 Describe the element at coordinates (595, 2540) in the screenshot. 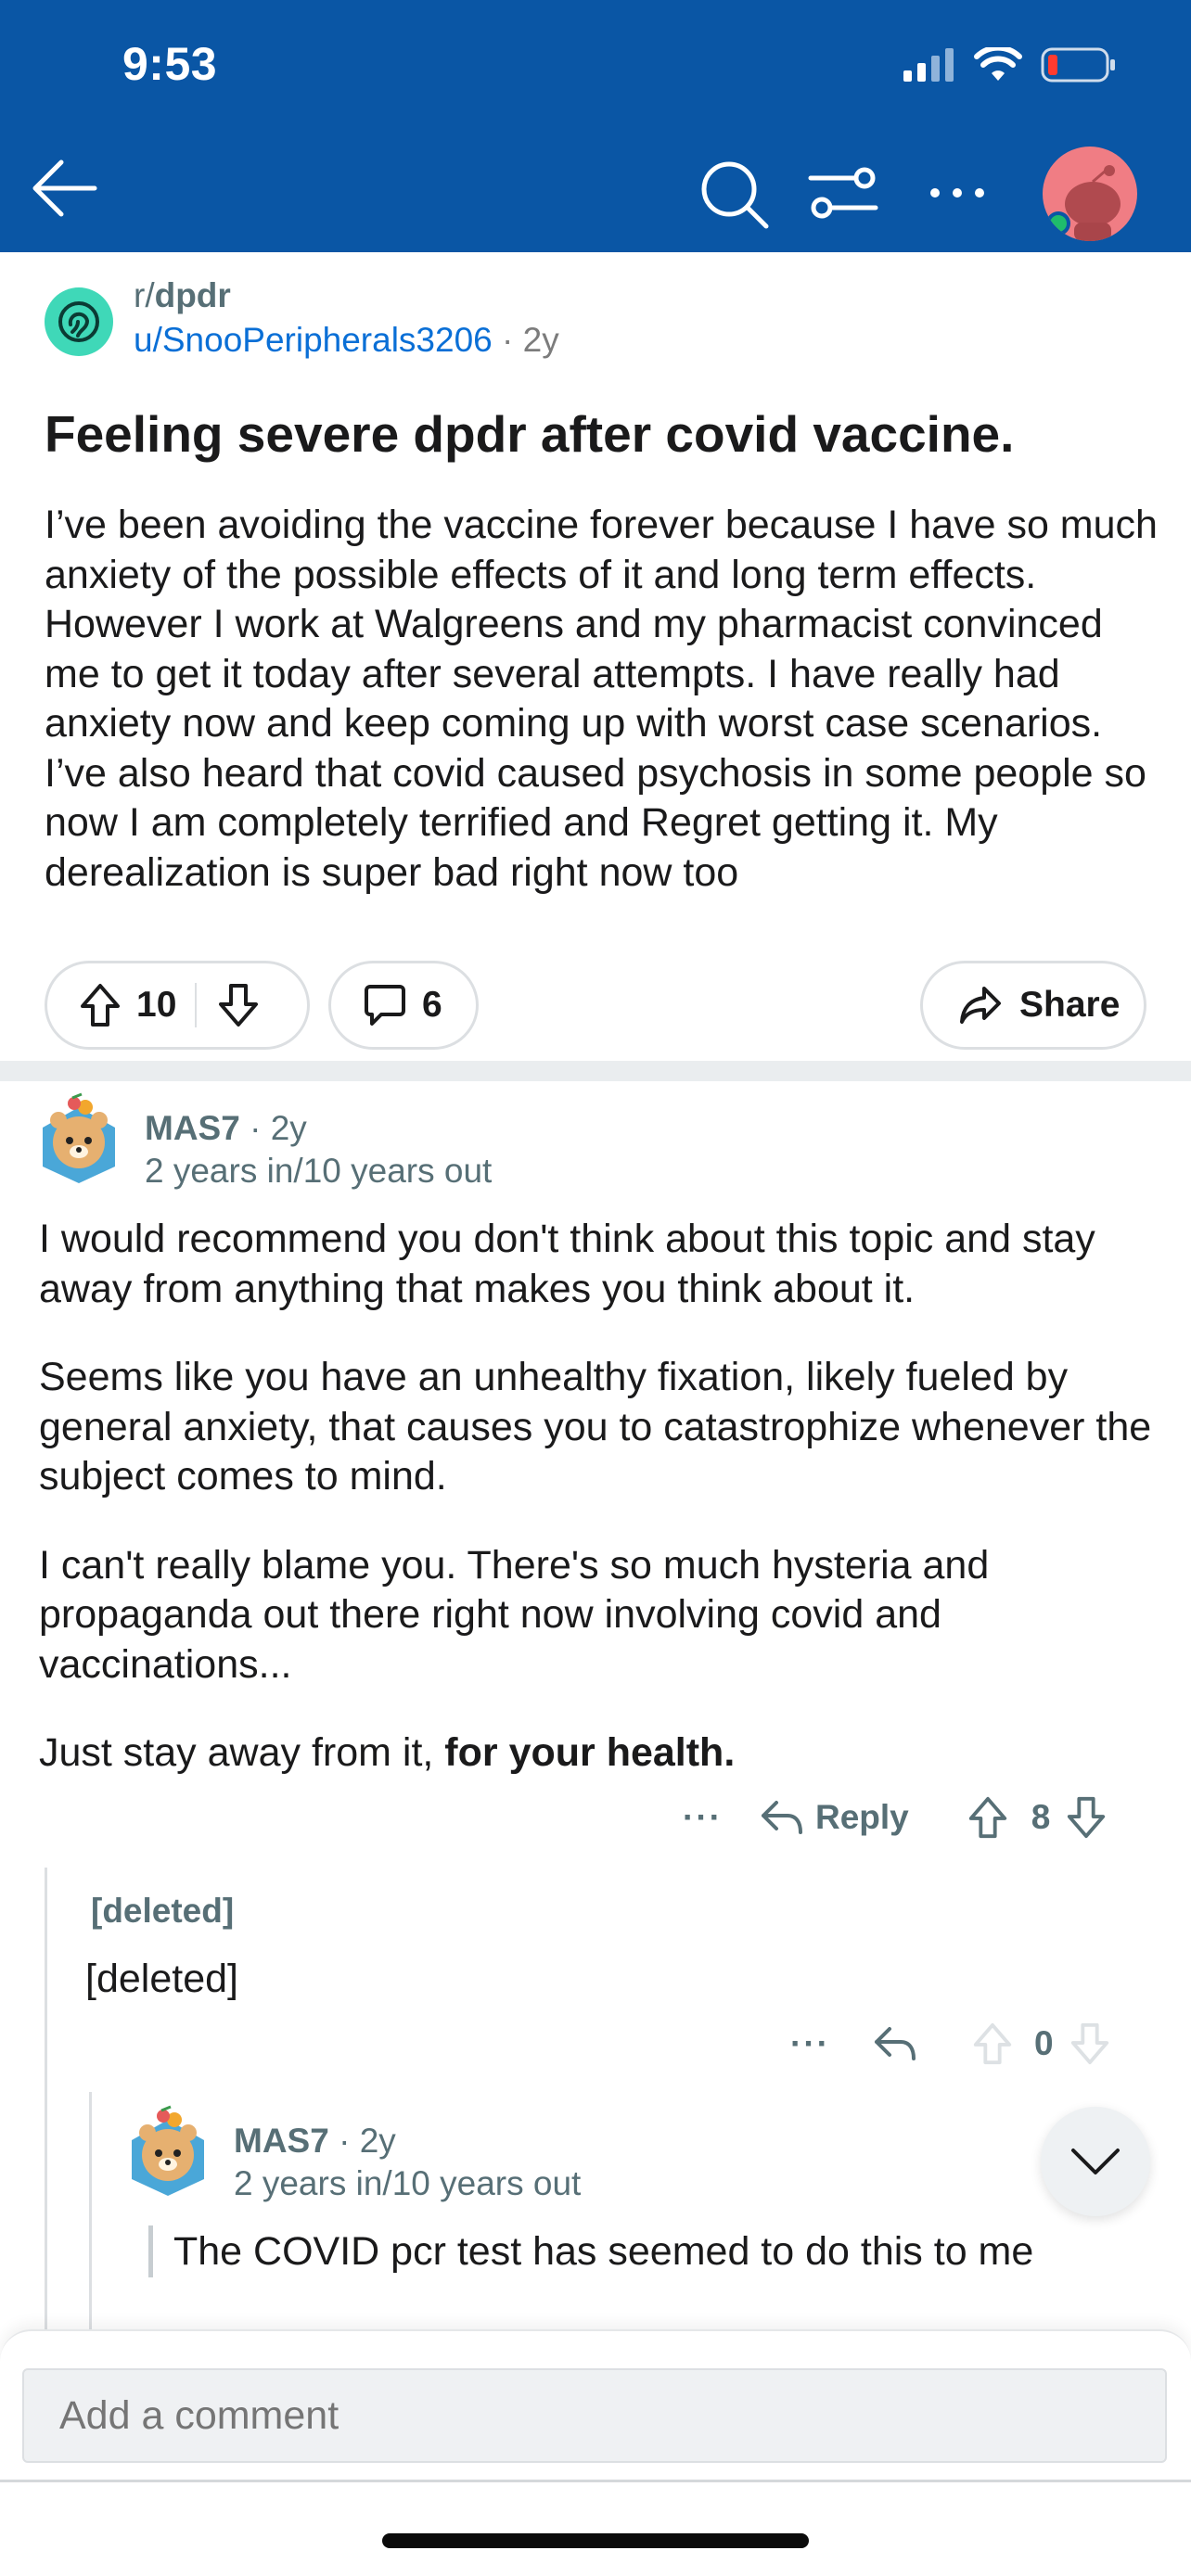

I see `home-indicator` at that location.